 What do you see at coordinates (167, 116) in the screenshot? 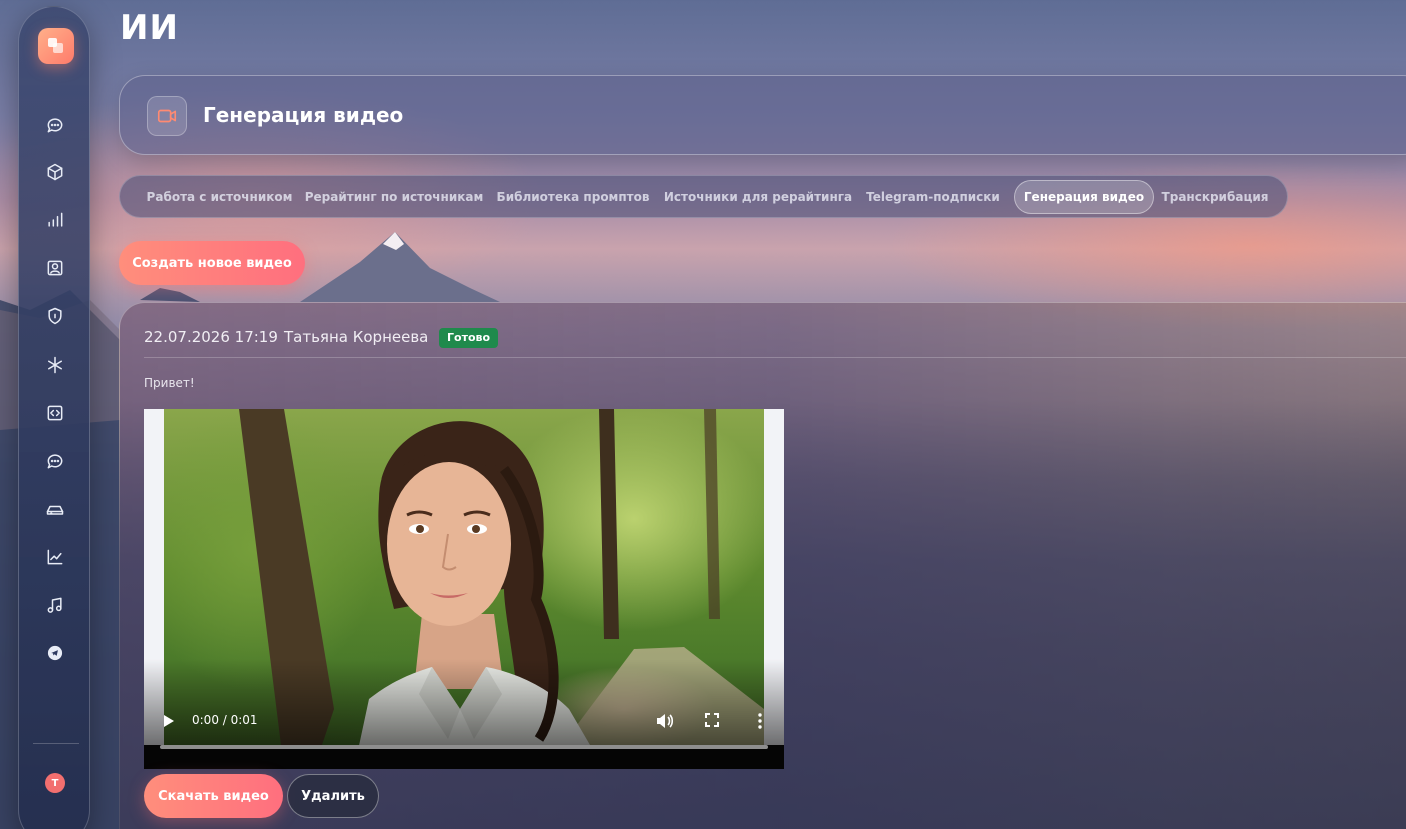
I see `video-camera-icon` at bounding box center [167, 116].